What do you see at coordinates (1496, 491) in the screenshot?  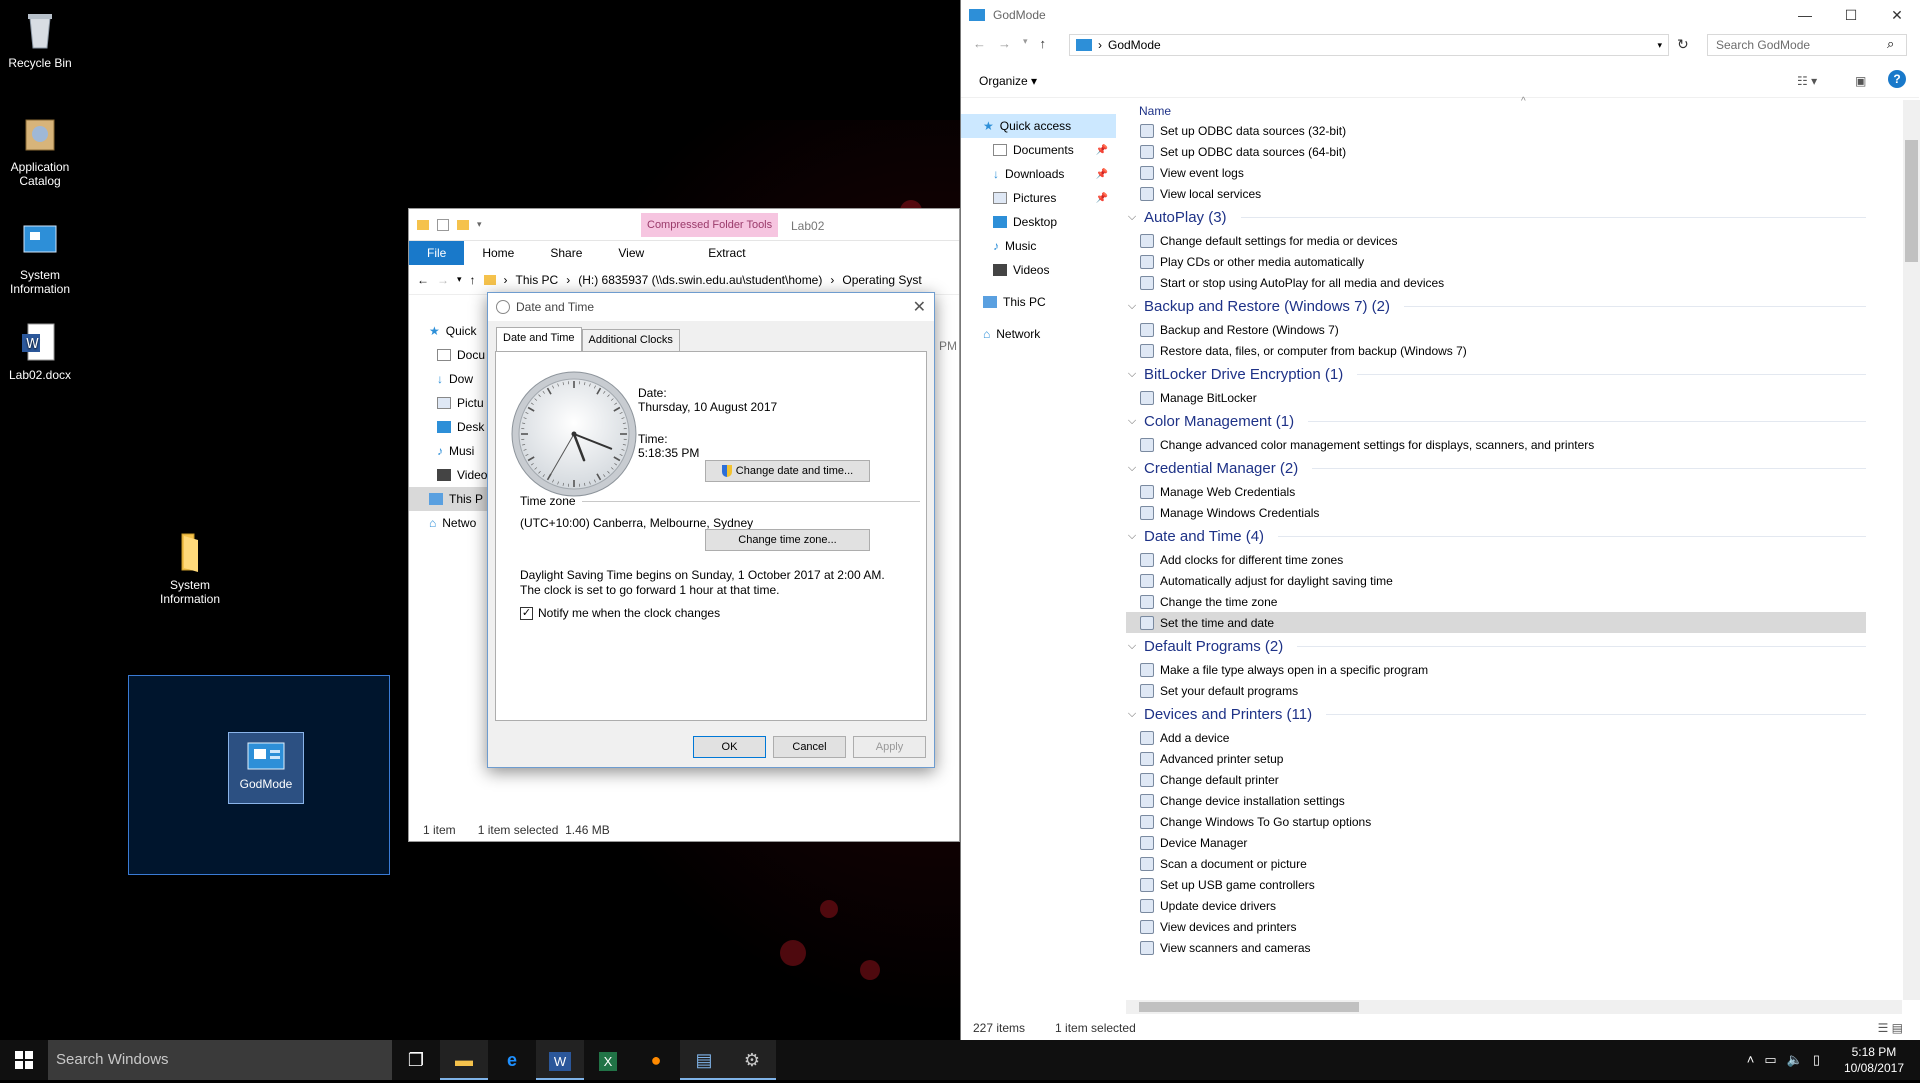 I see `list-item: Manage Web Credentials` at bounding box center [1496, 491].